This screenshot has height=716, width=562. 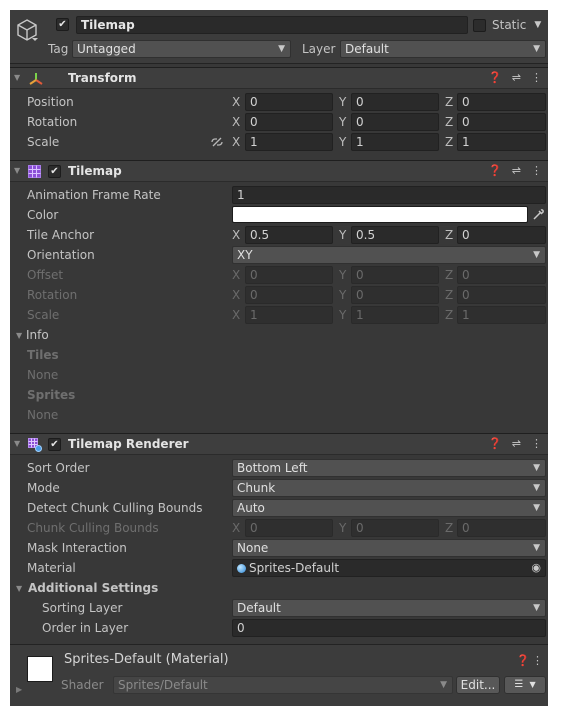 I want to click on scale-z-field: 1, so click(x=501, y=142).